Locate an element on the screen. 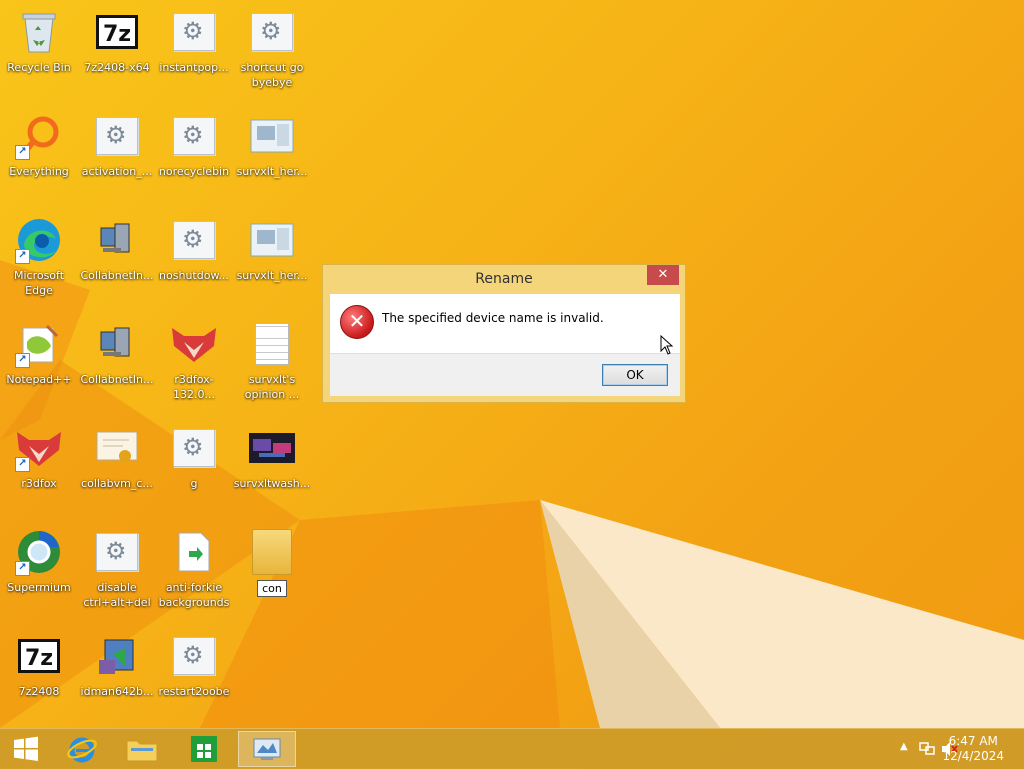  rename-input: con is located at coordinates (272, 588).